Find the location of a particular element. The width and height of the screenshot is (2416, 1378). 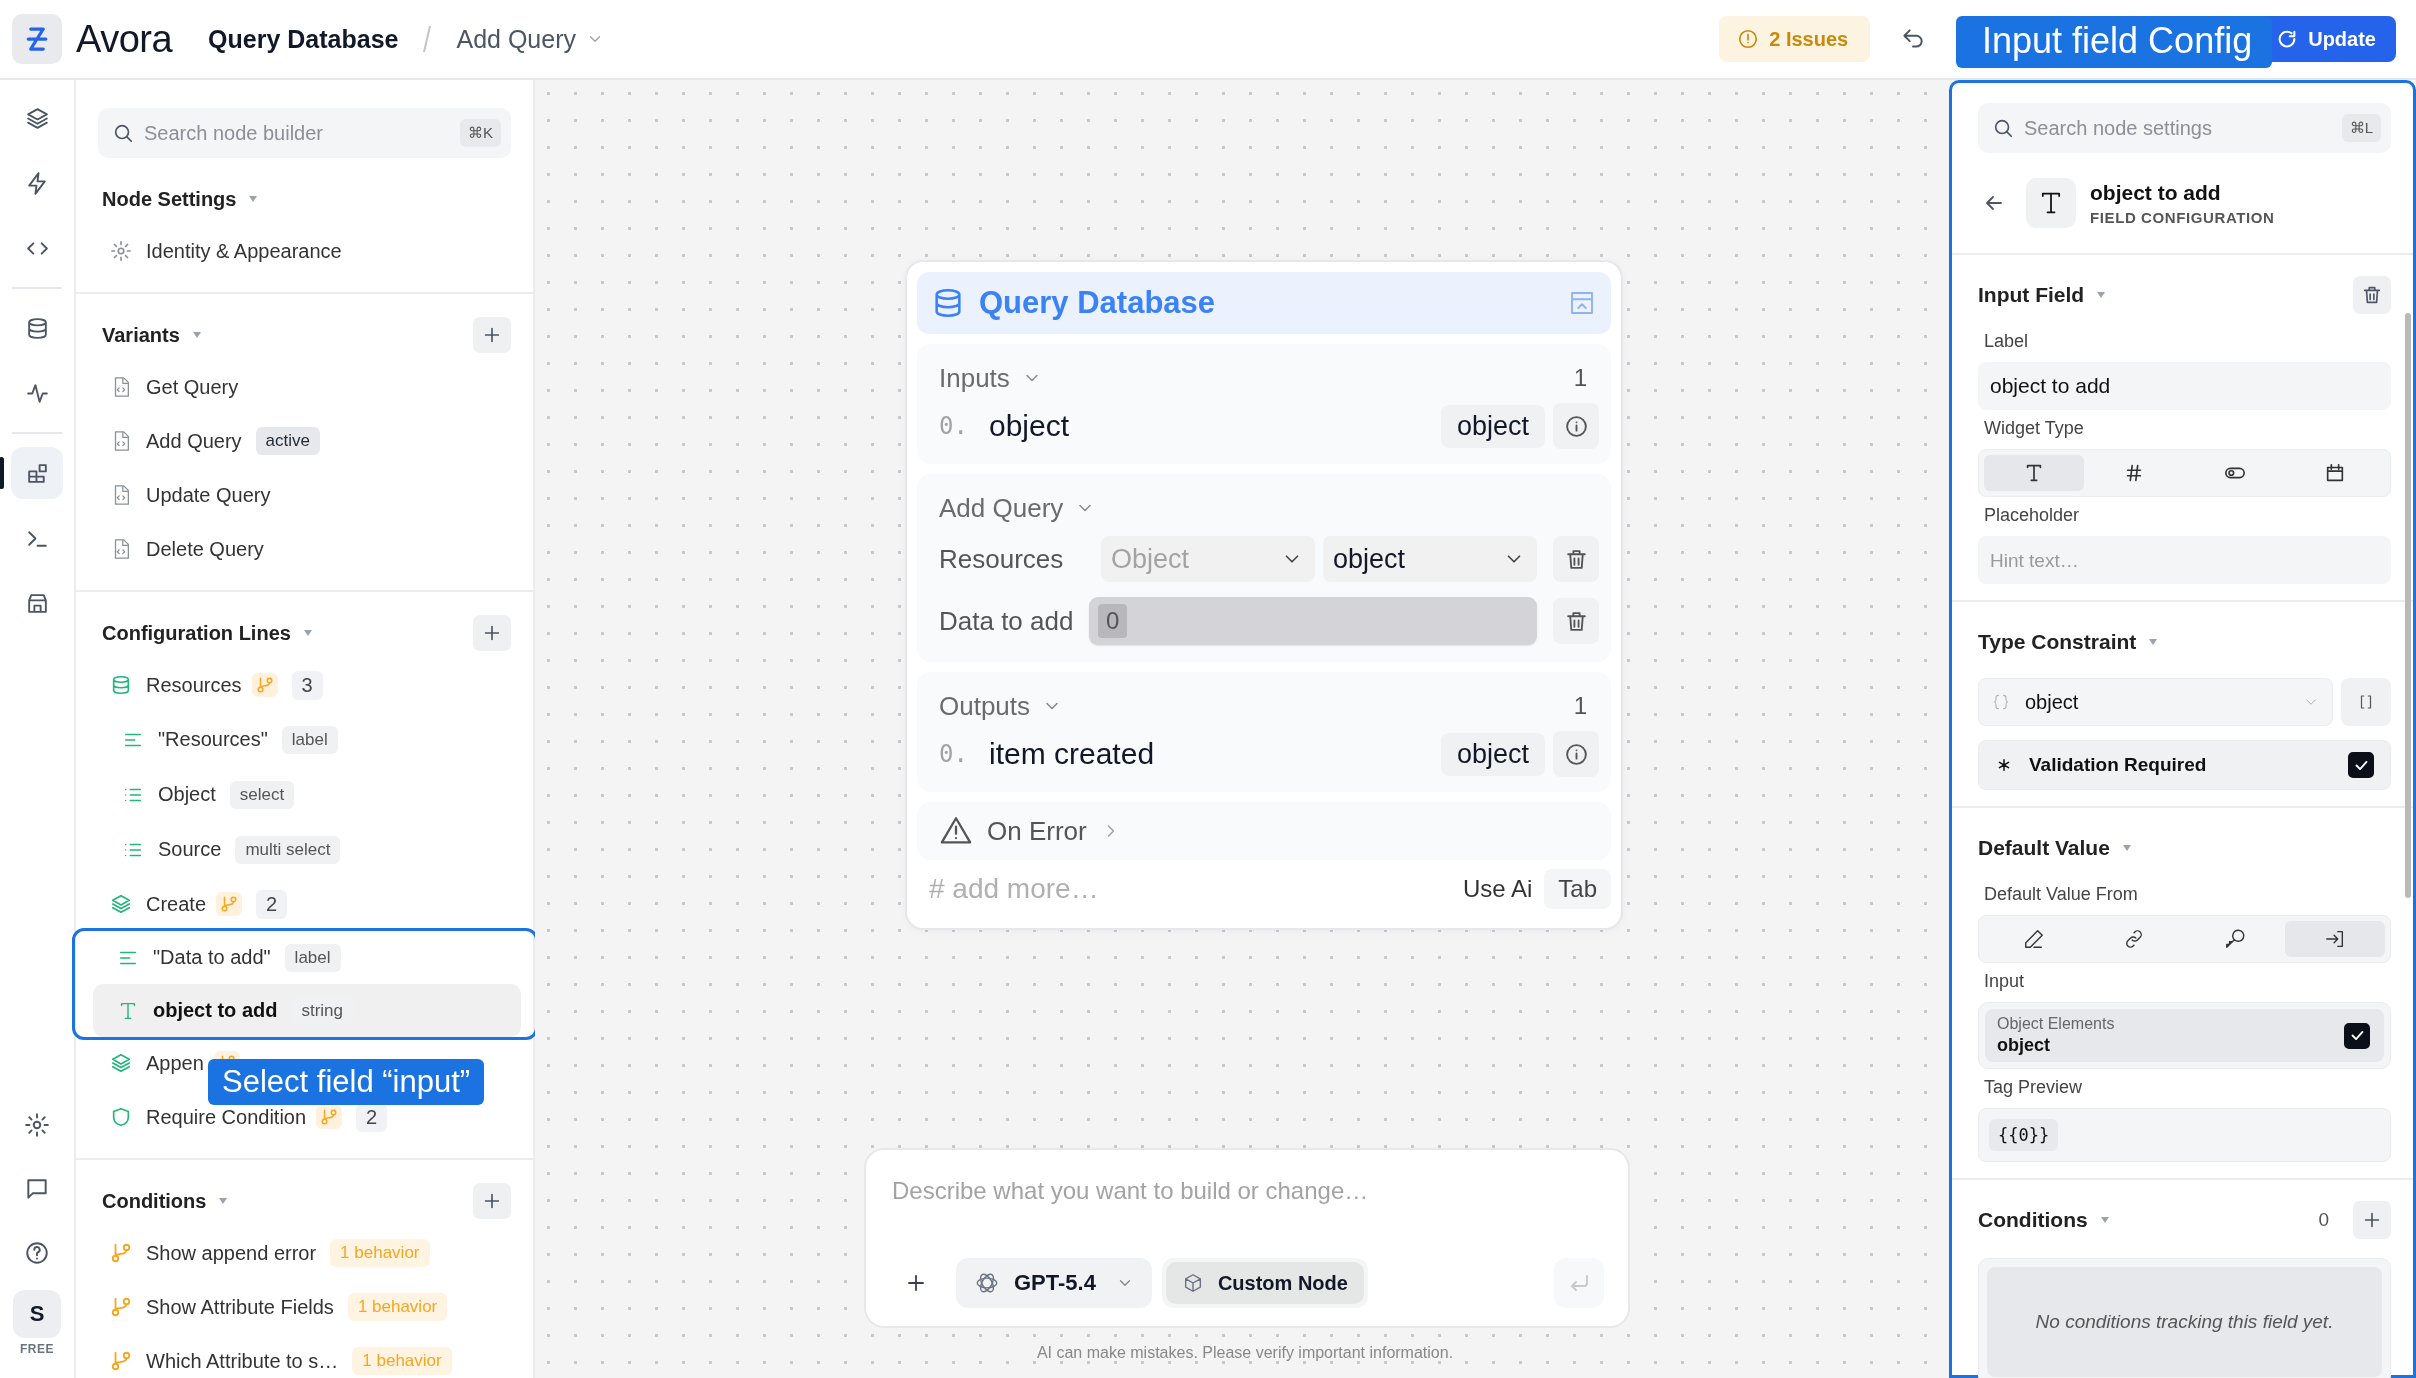

settings-icon is located at coordinates (37, 1125).